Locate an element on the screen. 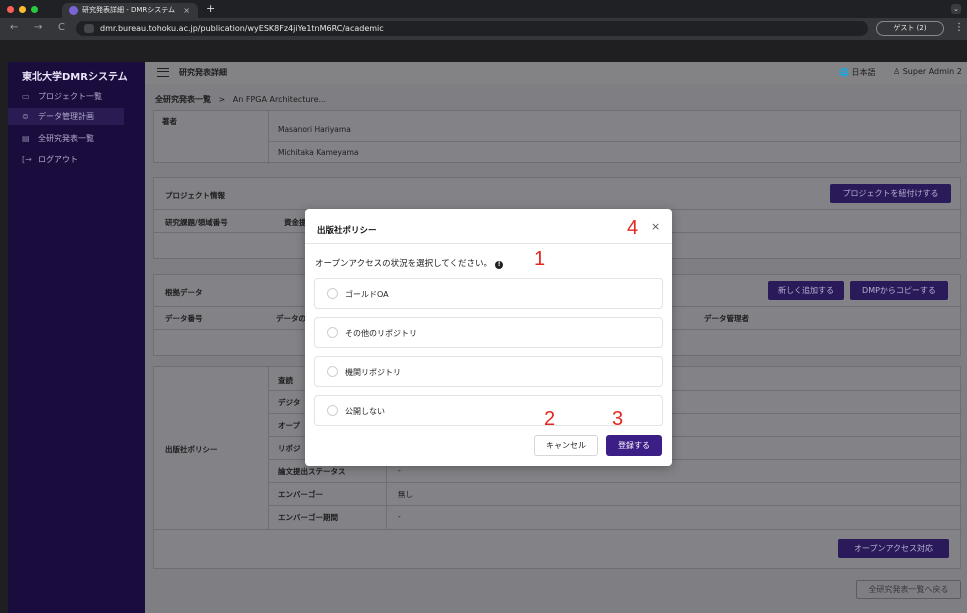  browser-menu-icon: ⋮ is located at coordinates (959, 27).